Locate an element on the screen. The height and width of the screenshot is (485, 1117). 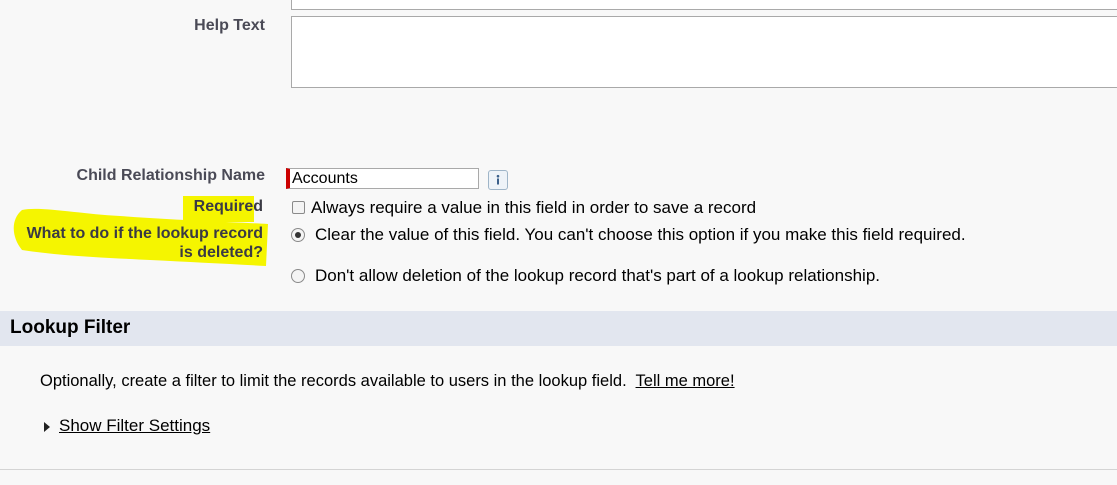
show-filter-settings-toggle: Show Filter Settings is located at coordinates (126, 426).